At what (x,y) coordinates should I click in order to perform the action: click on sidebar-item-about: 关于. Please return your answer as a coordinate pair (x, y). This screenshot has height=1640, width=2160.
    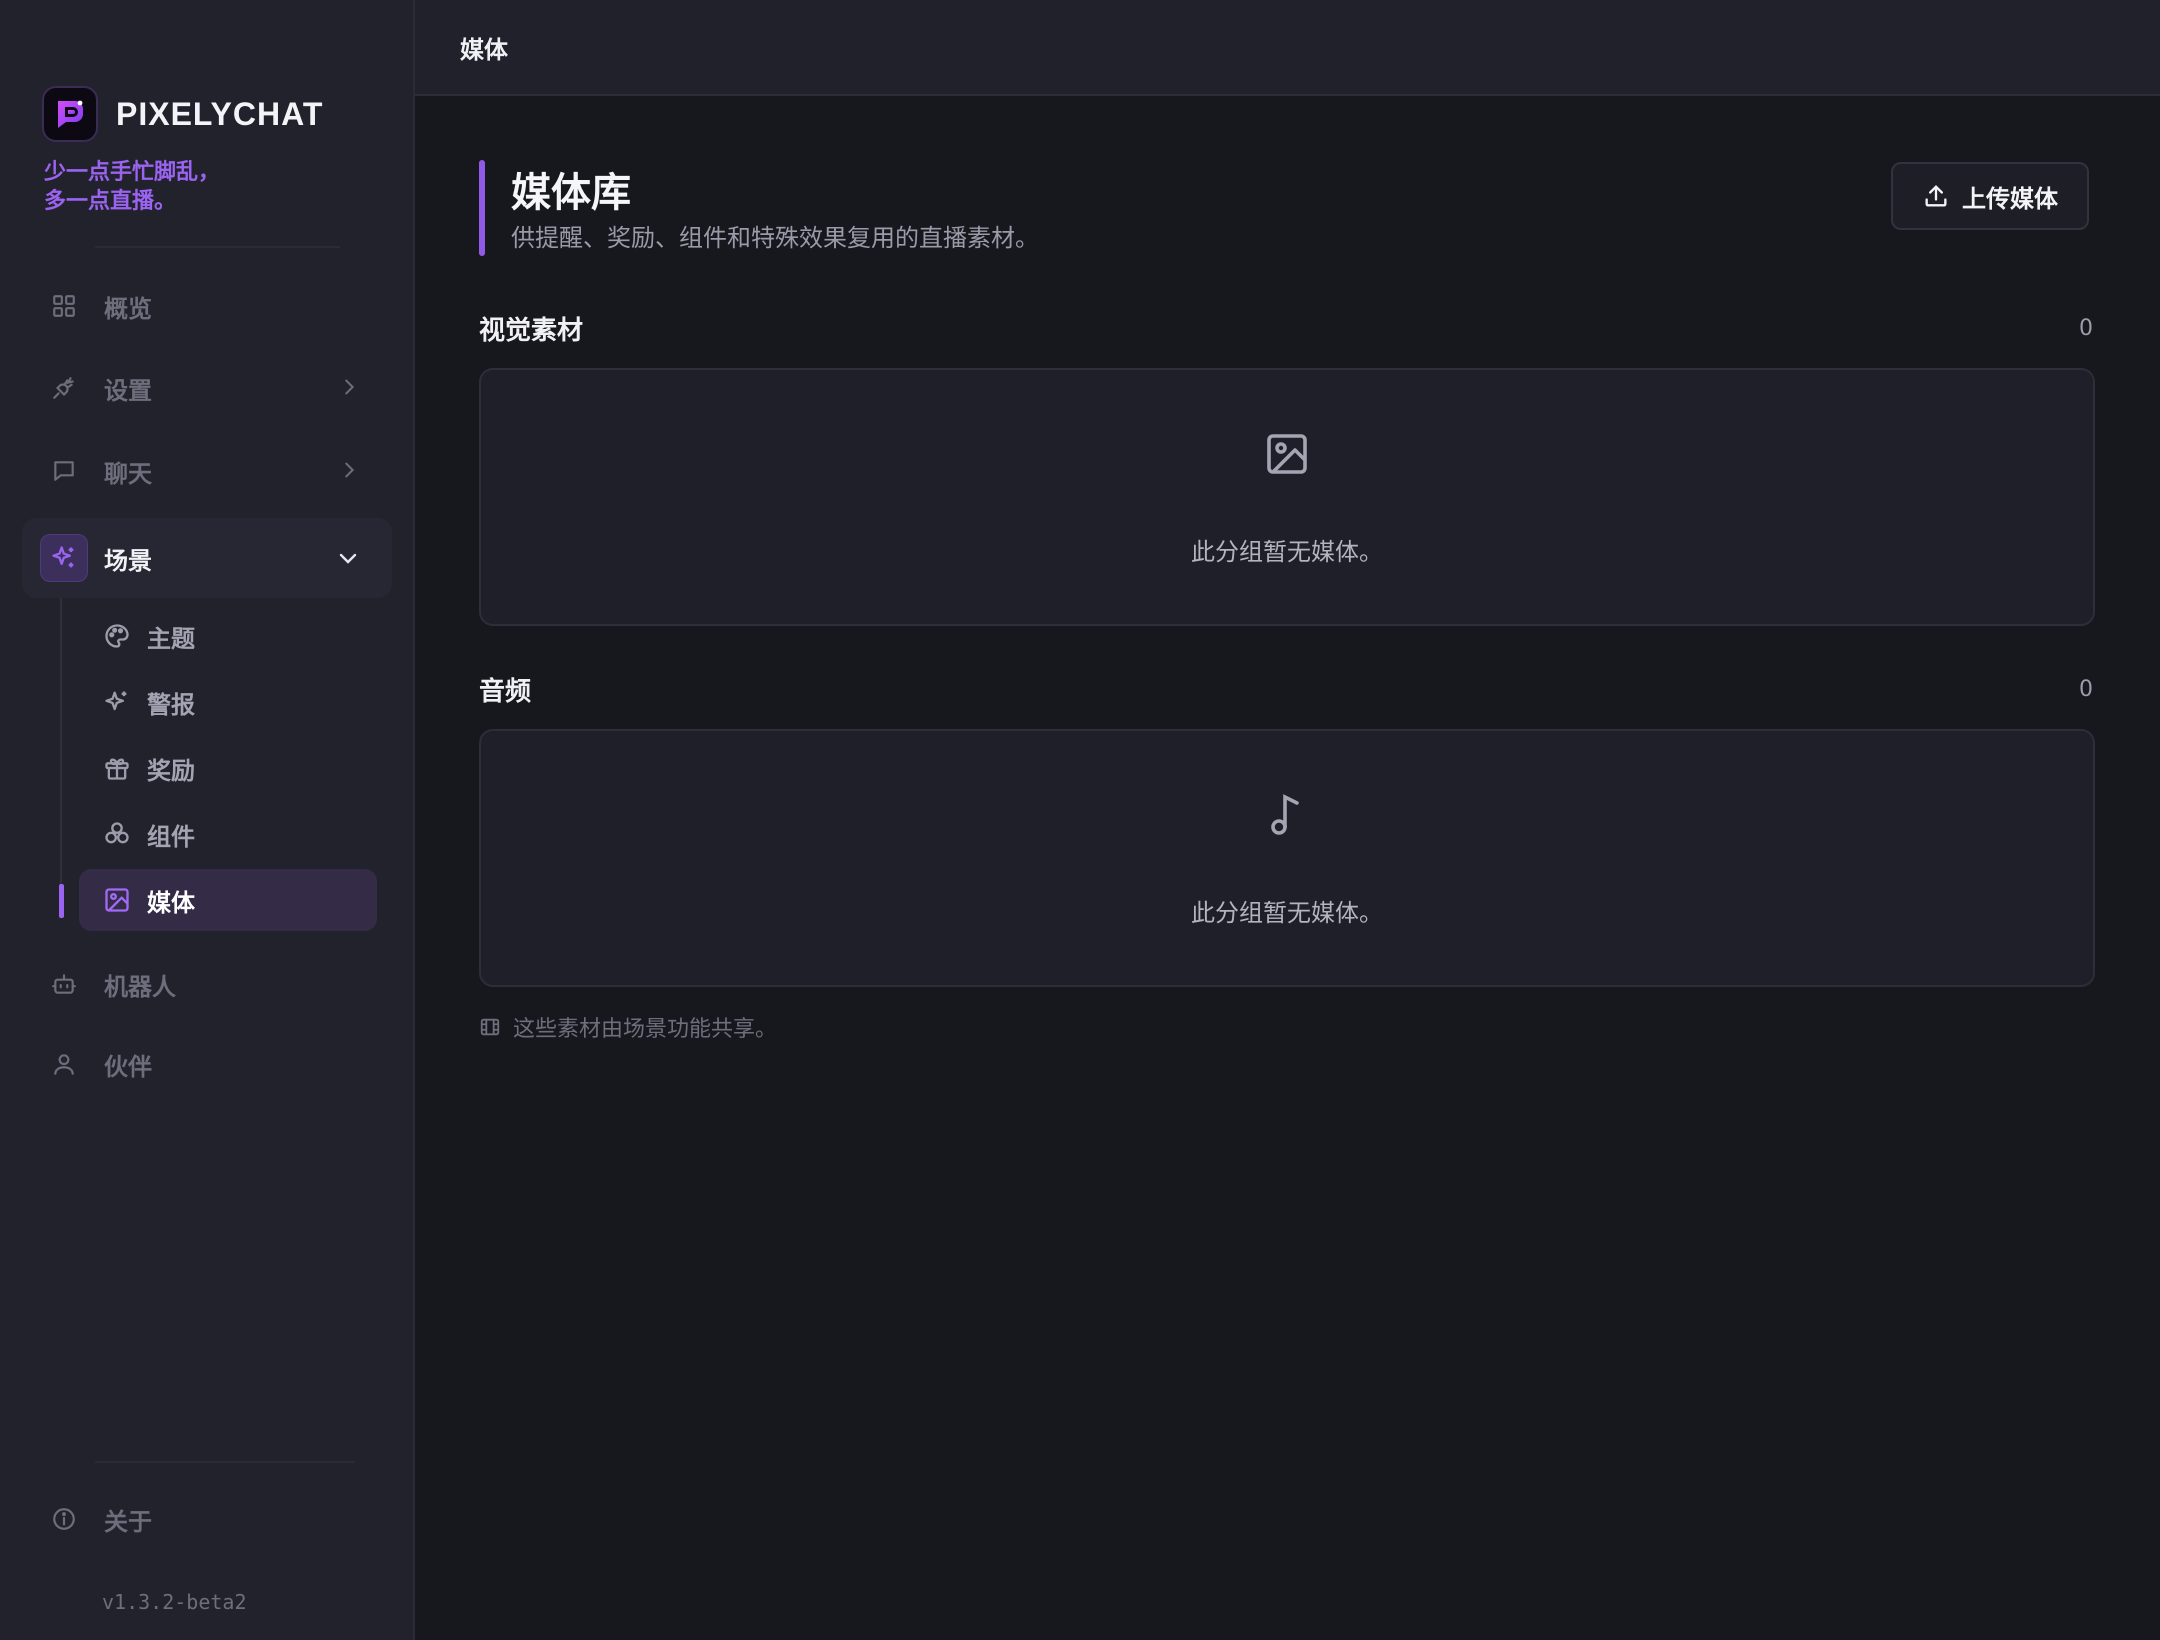
    Looking at the image, I should click on (207, 1519).